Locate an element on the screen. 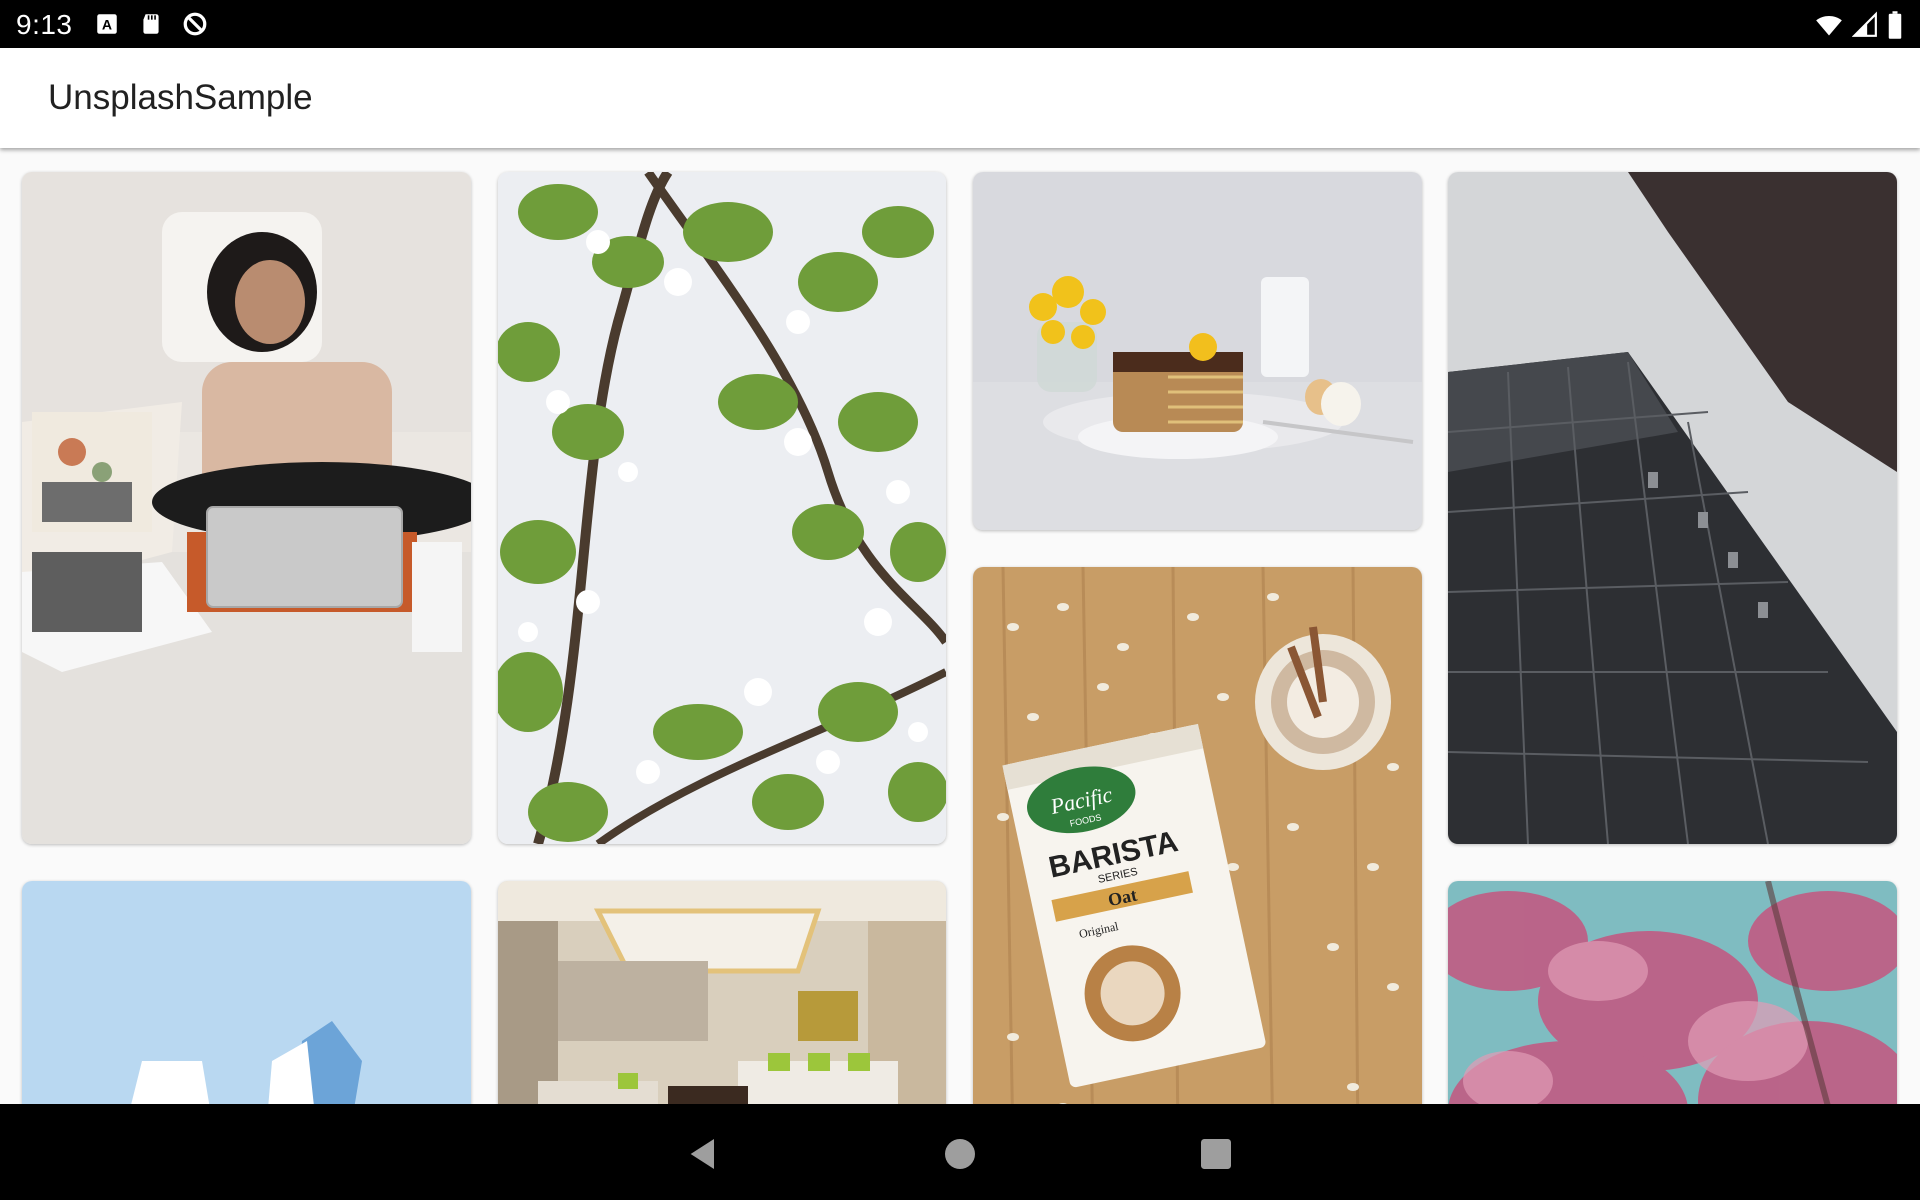  status-time: 9:13 is located at coordinates (44, 24).